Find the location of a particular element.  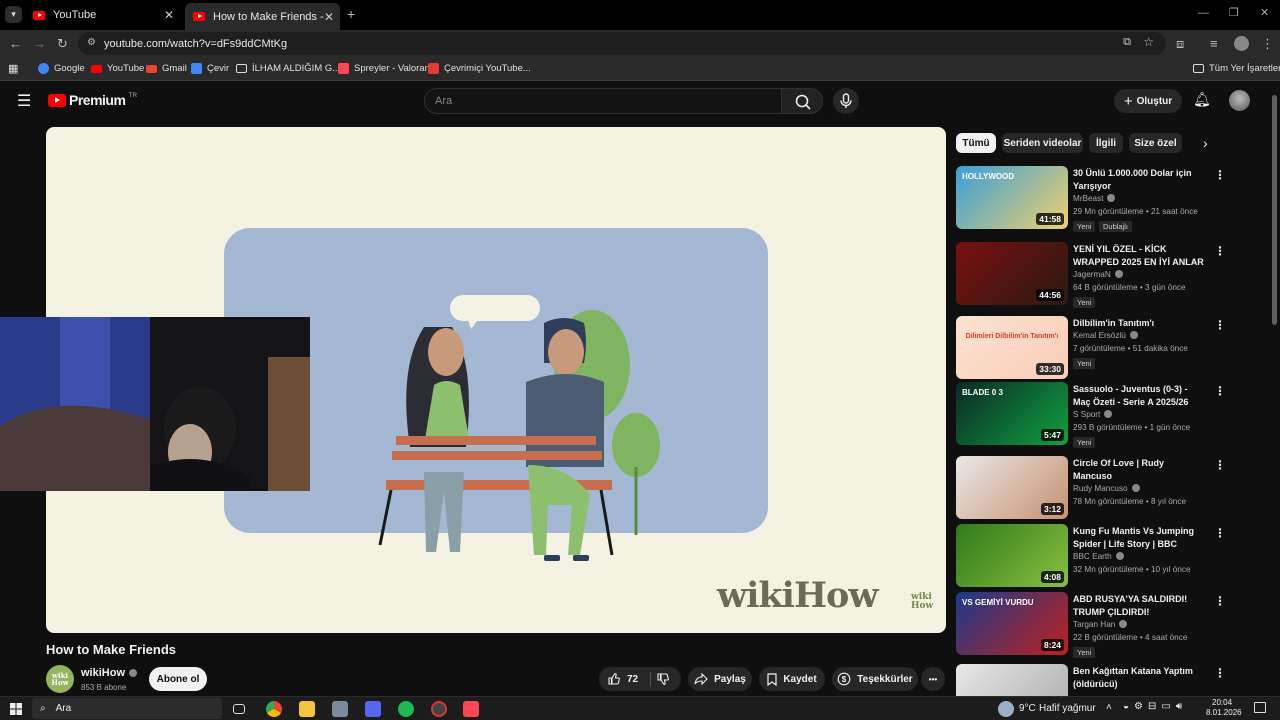

share-button: Paylaş is located at coordinates (720, 679).